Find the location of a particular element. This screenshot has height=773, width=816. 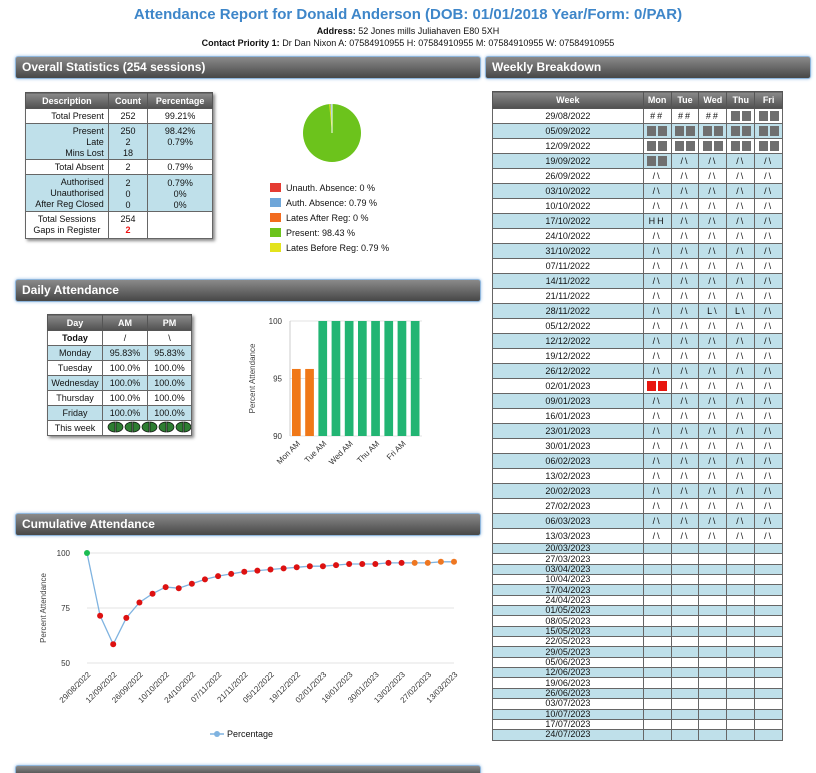

week-row: 22/05/2023 is located at coordinates (637, 642).